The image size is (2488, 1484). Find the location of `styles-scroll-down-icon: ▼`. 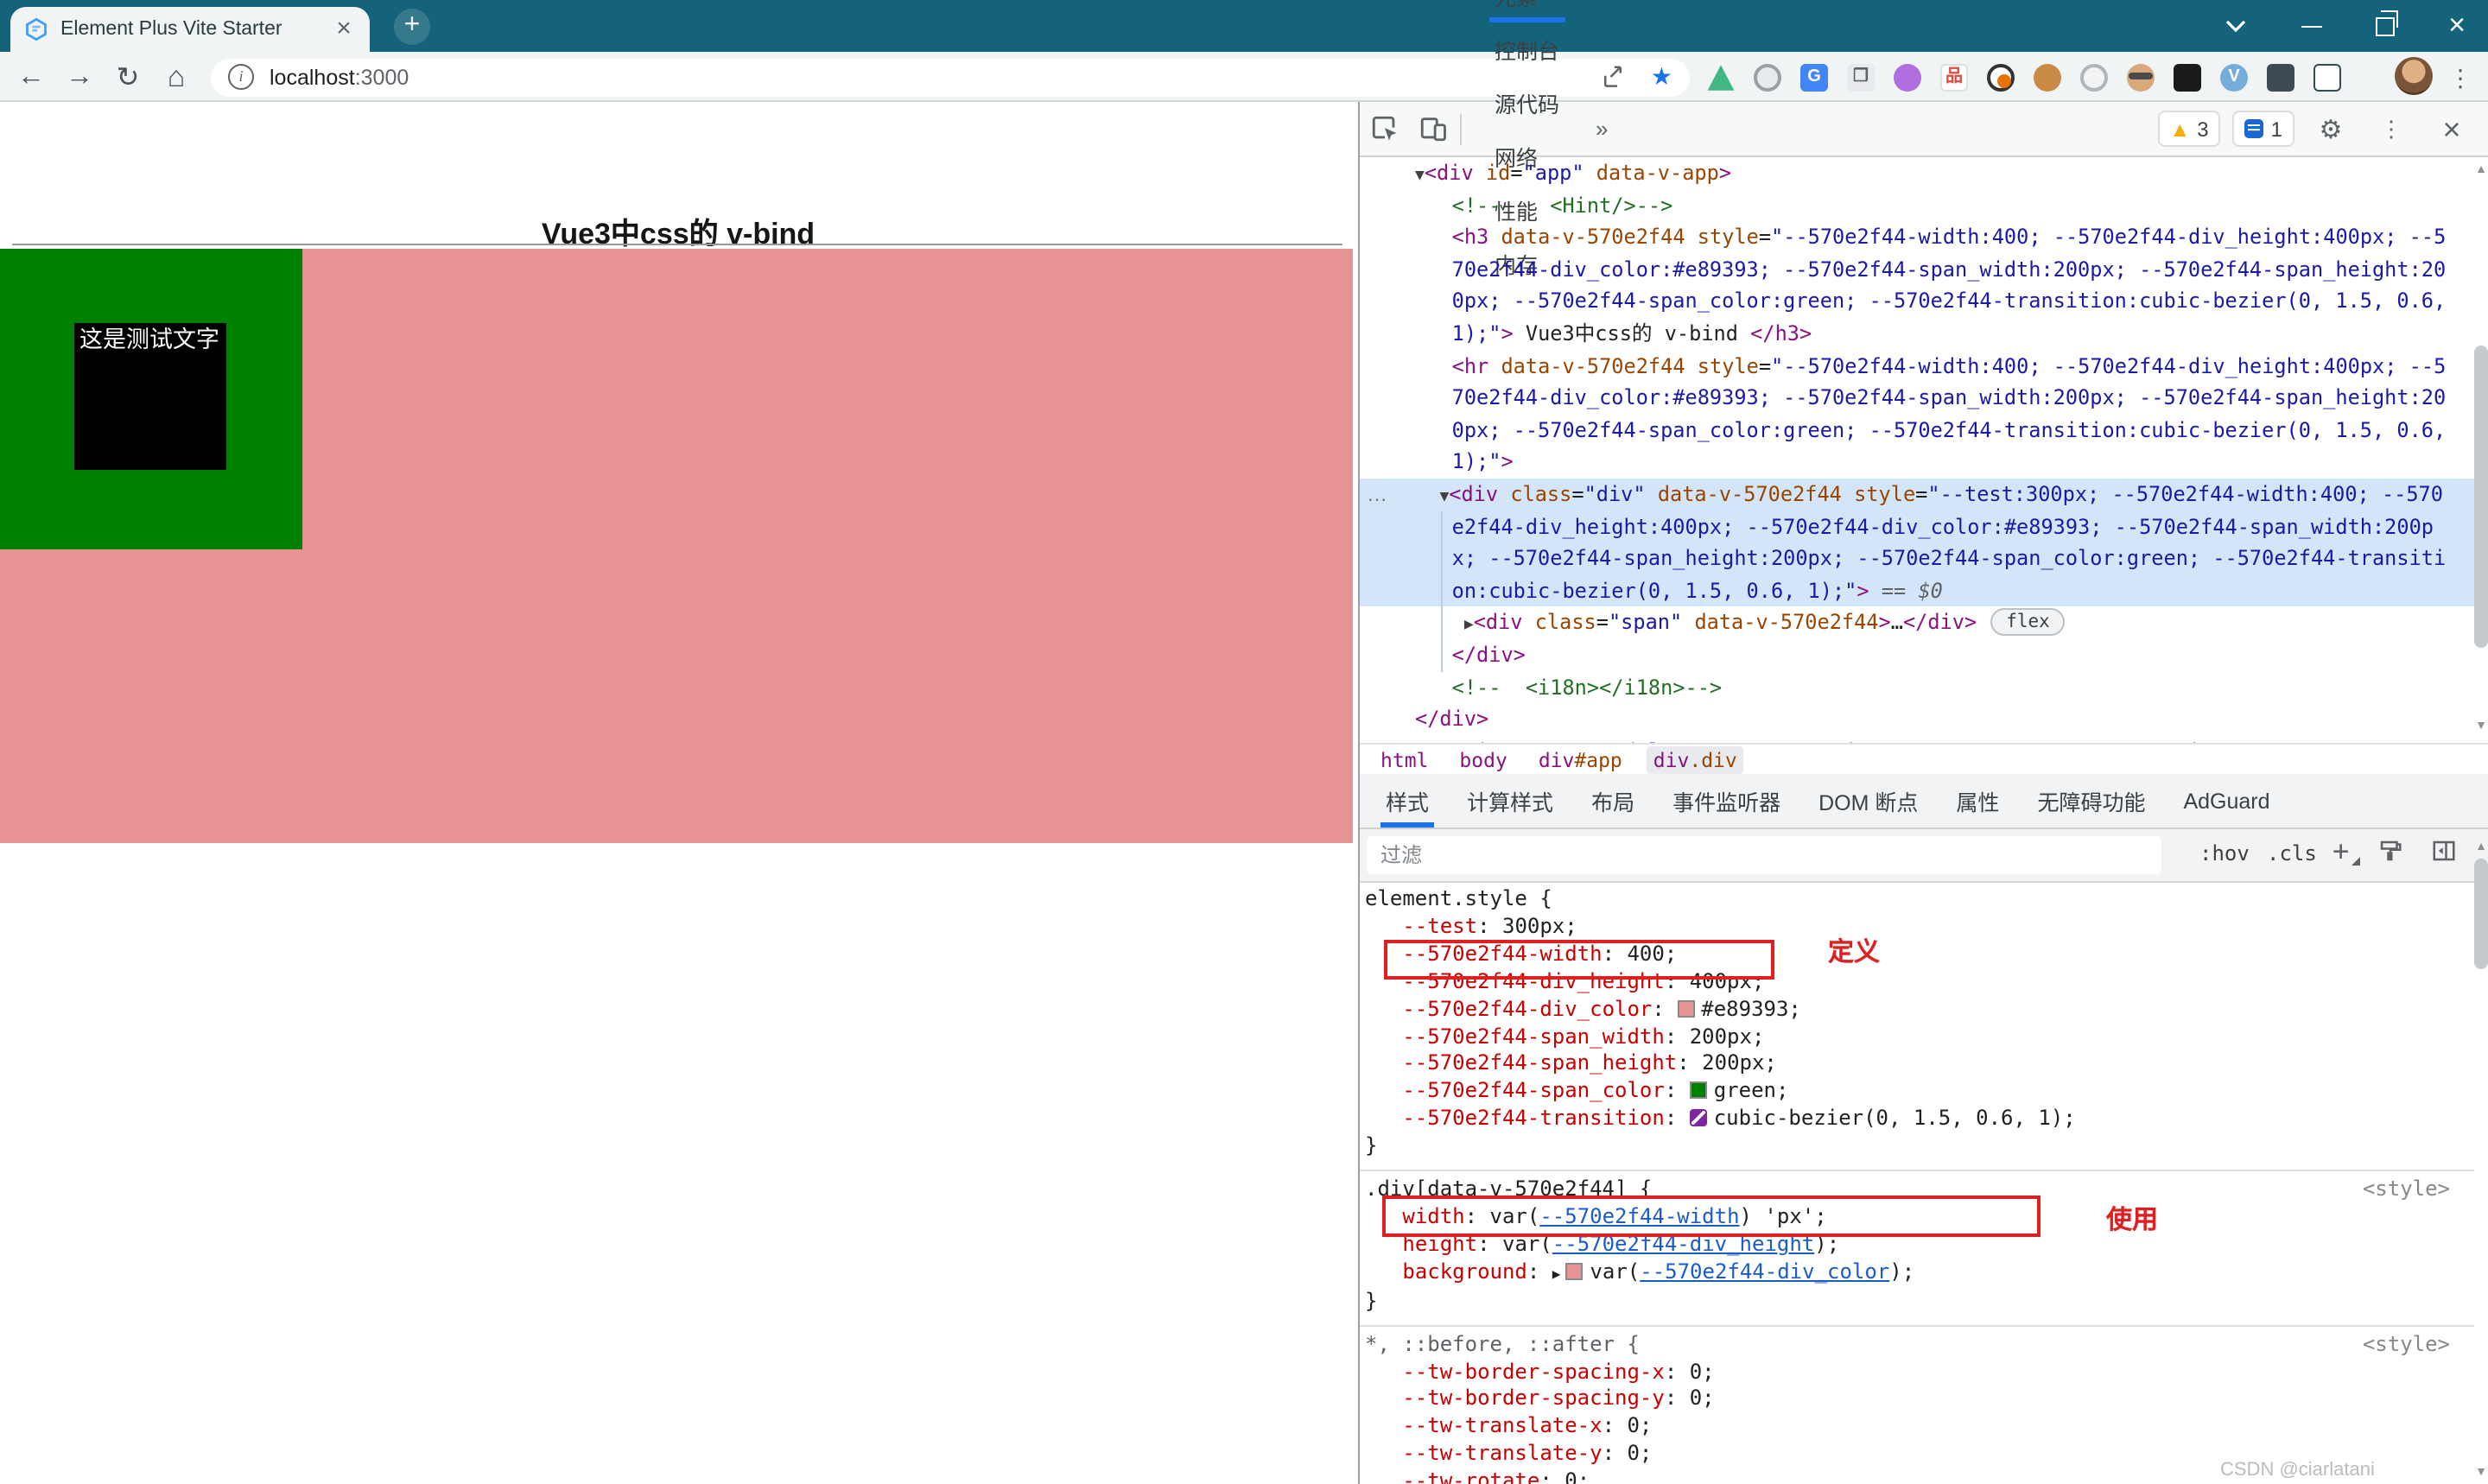

styles-scroll-down-icon: ▼ is located at coordinates (2480, 1473).